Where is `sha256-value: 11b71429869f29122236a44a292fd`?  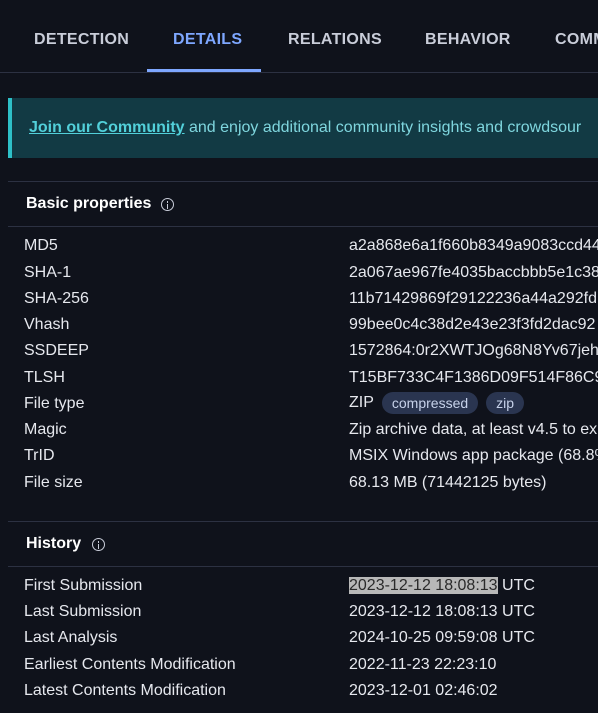 sha256-value: 11b71429869f29122236a44a292fd is located at coordinates (473, 298).